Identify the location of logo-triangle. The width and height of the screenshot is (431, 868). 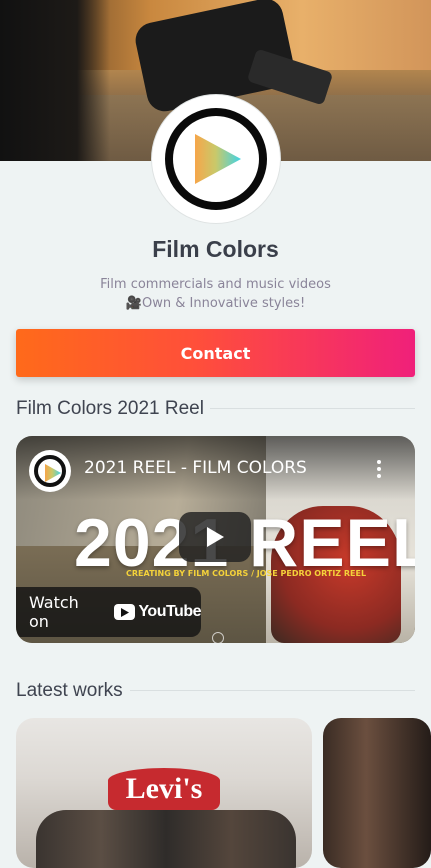
(218, 159).